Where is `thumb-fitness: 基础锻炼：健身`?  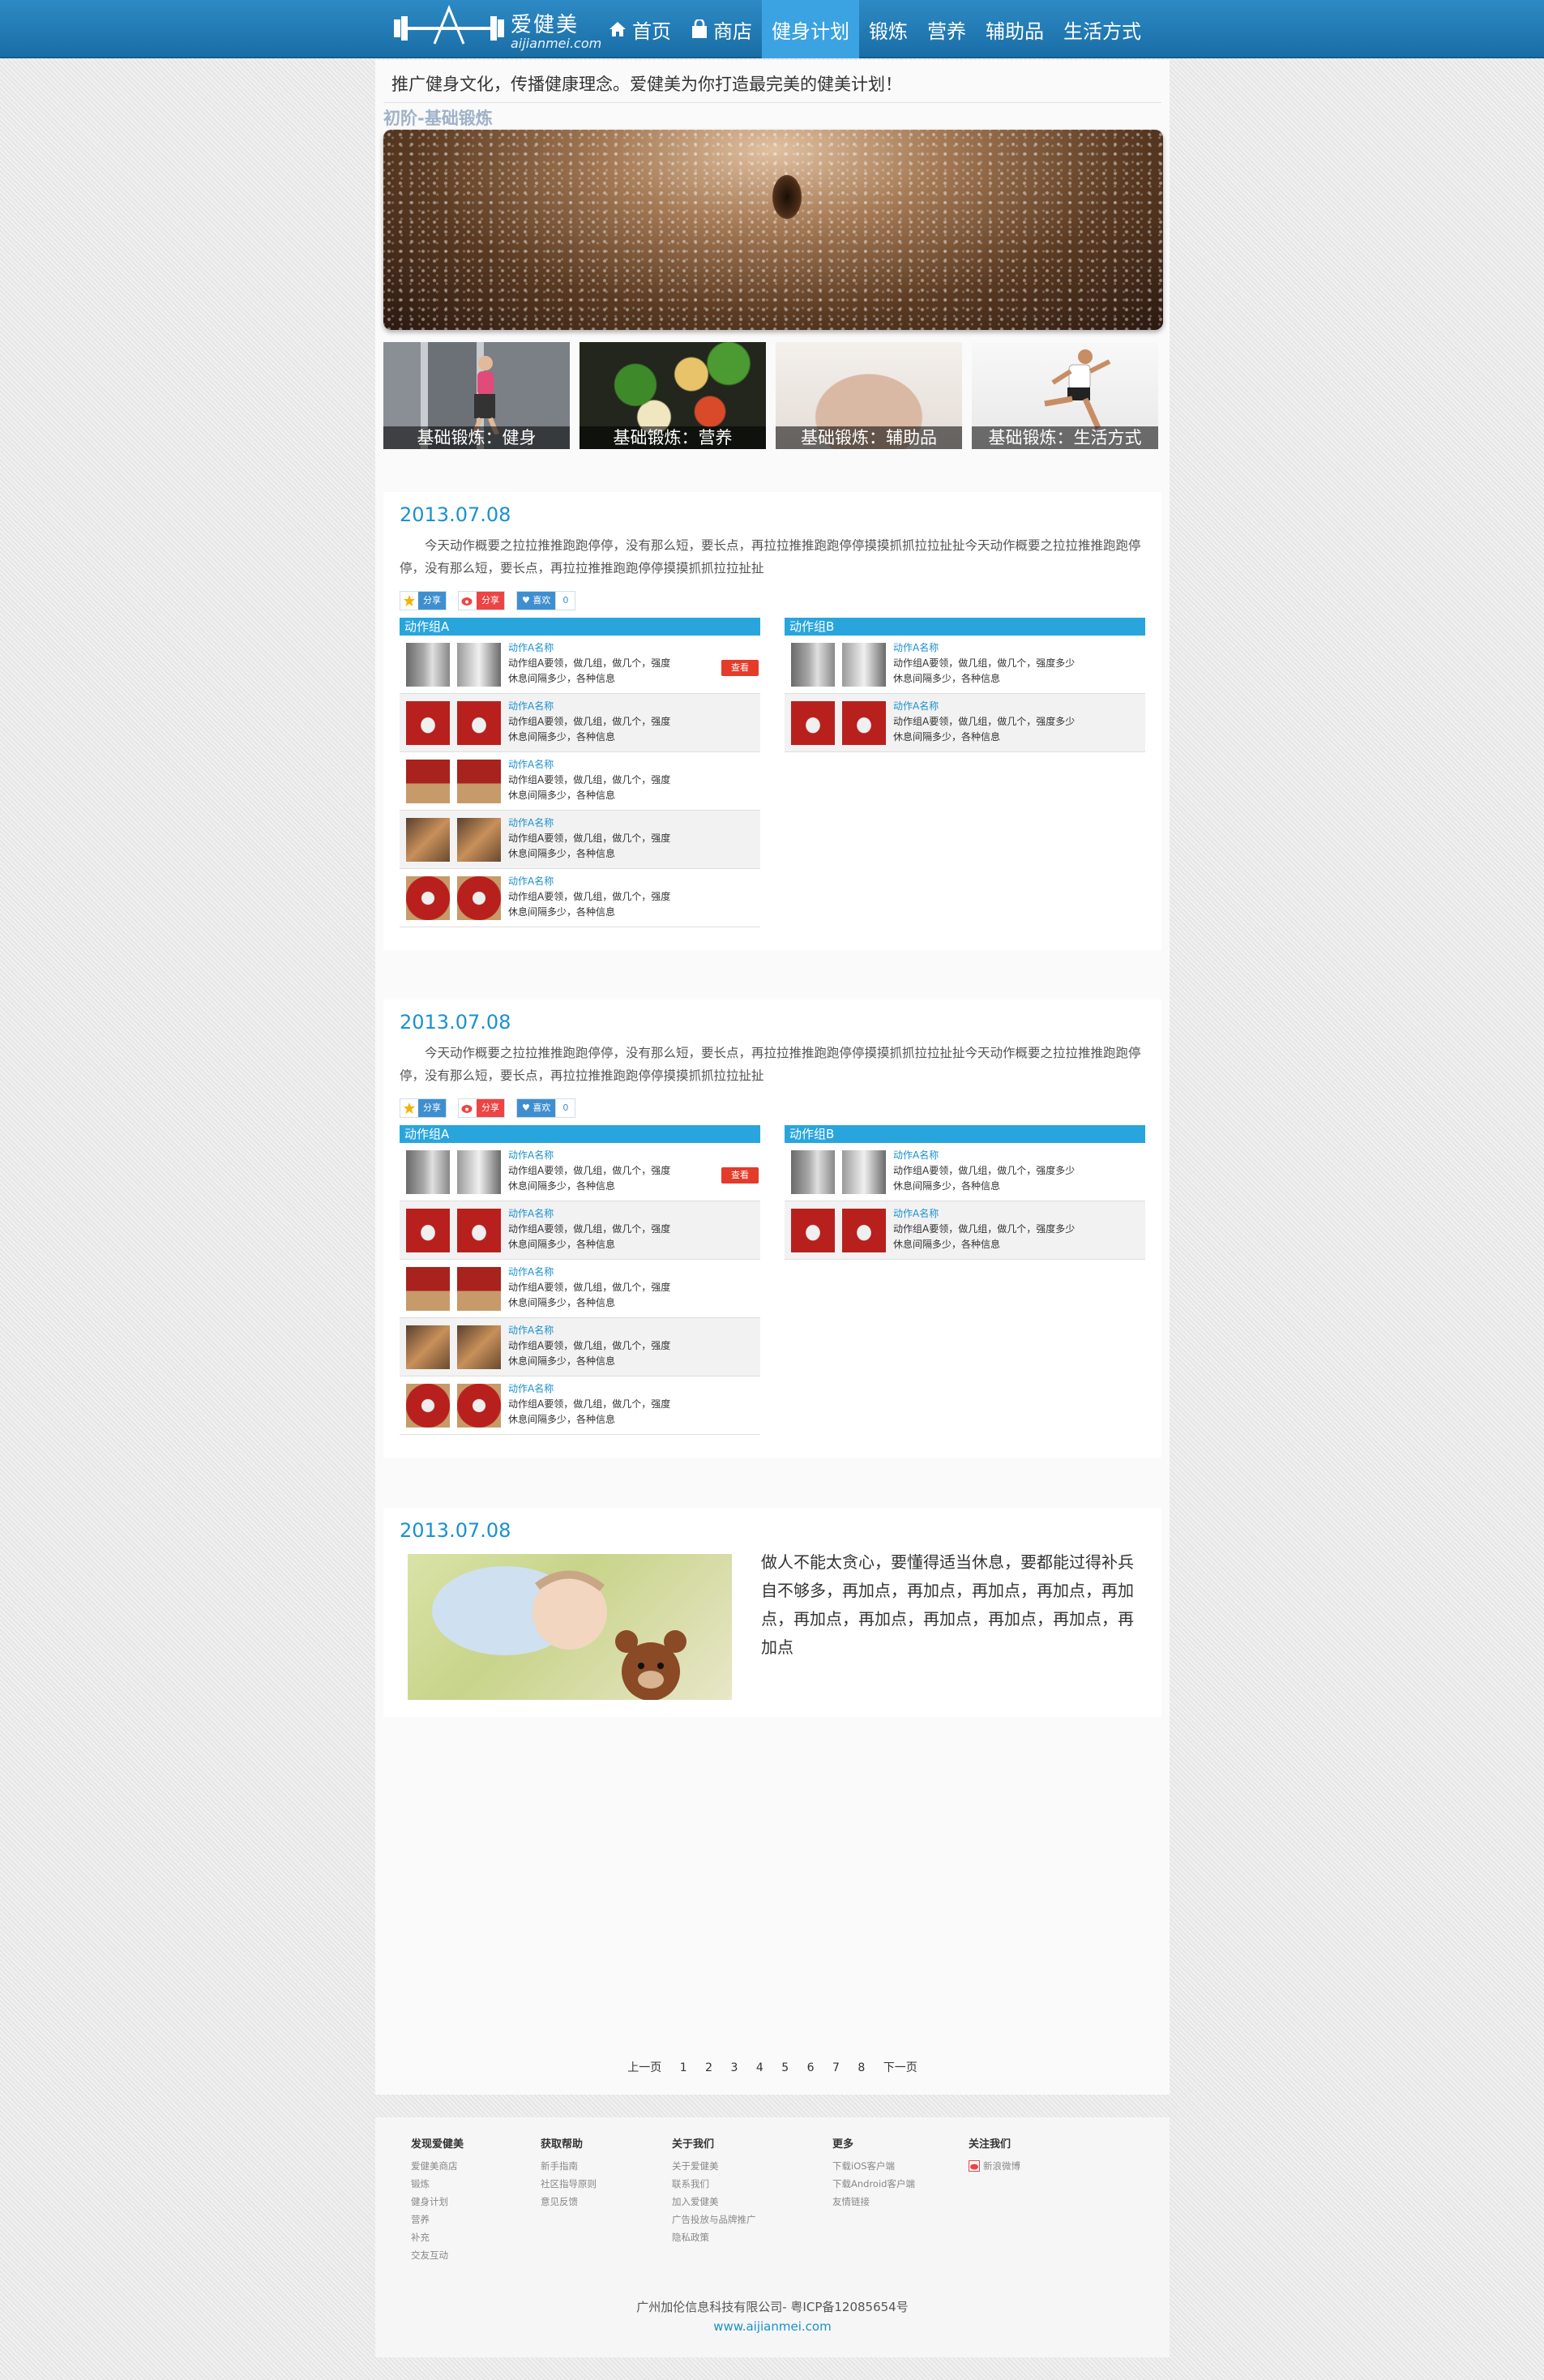 thumb-fitness: 基础锻炼：健身 is located at coordinates (476, 396).